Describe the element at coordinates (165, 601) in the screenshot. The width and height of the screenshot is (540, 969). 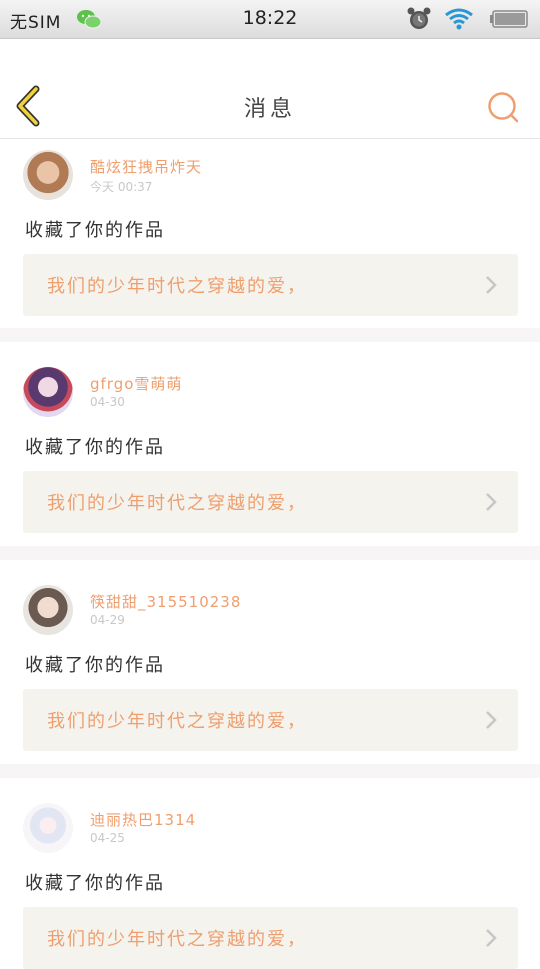
I see `username: 筷甜甜_315510238` at that location.